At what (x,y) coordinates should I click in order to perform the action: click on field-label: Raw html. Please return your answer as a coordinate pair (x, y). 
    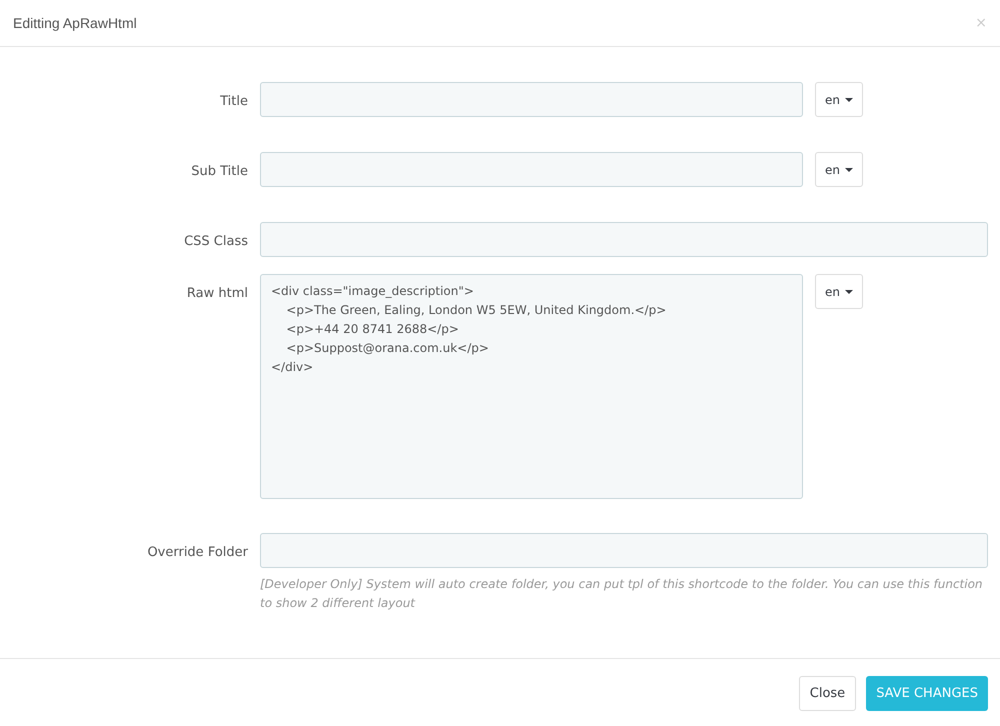
    Looking at the image, I should click on (217, 293).